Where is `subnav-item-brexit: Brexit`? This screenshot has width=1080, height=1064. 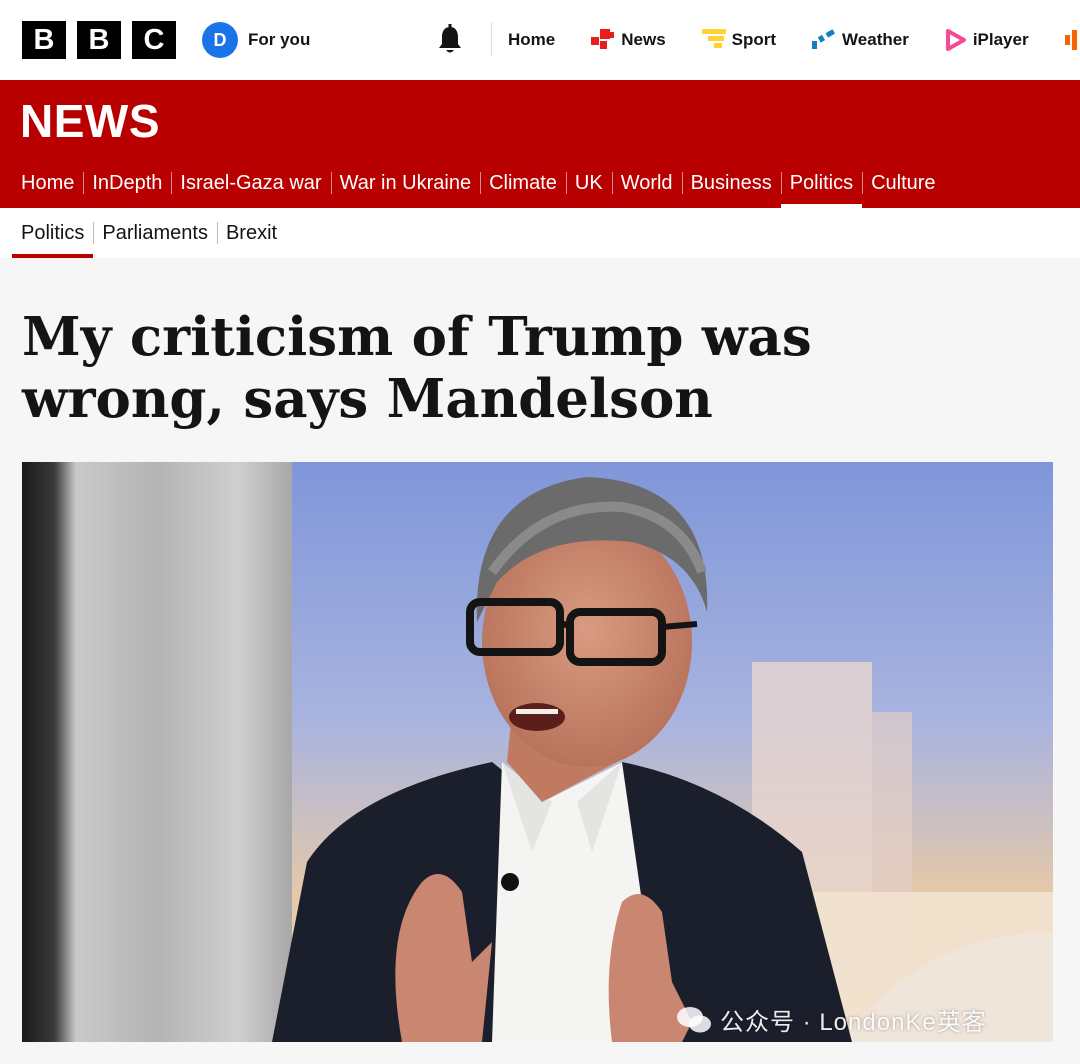 subnav-item-brexit: Brexit is located at coordinates (251, 233).